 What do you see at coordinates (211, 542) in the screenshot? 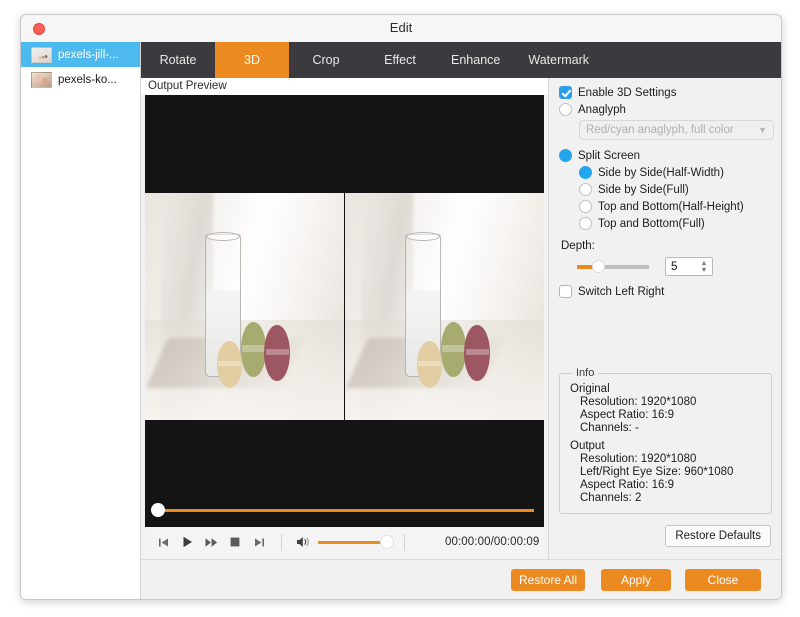
I see `fast-forward-icon` at bounding box center [211, 542].